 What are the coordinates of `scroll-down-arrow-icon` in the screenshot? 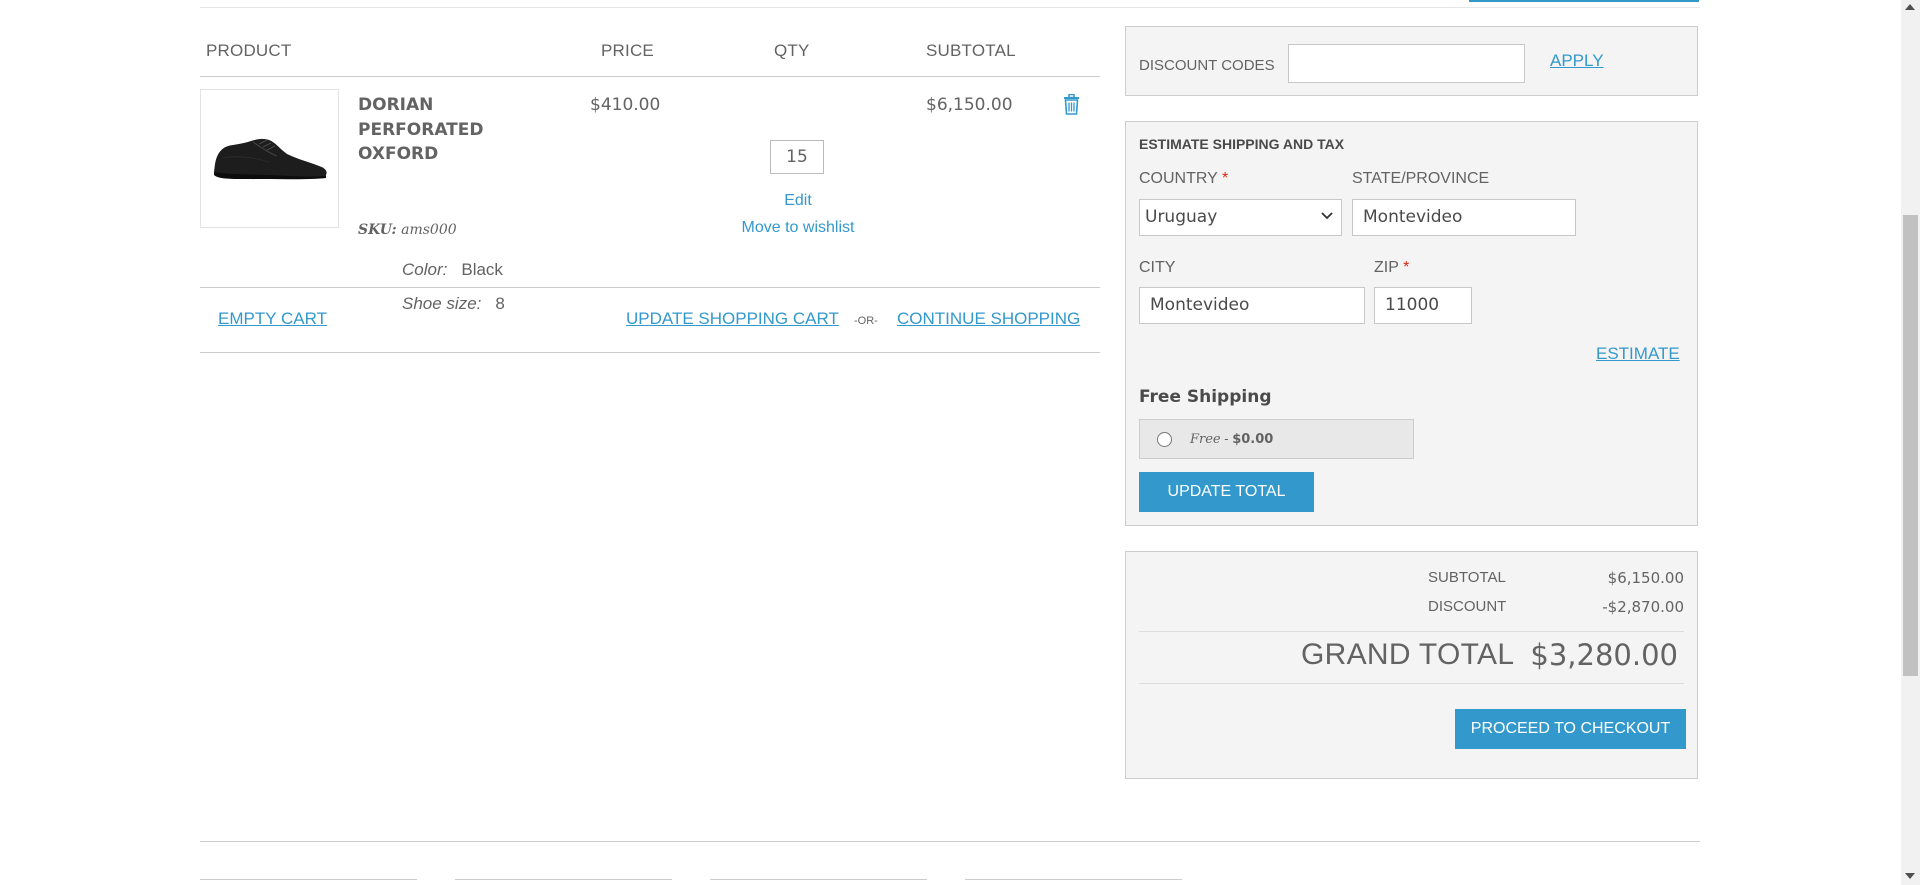 It's located at (1910, 876).